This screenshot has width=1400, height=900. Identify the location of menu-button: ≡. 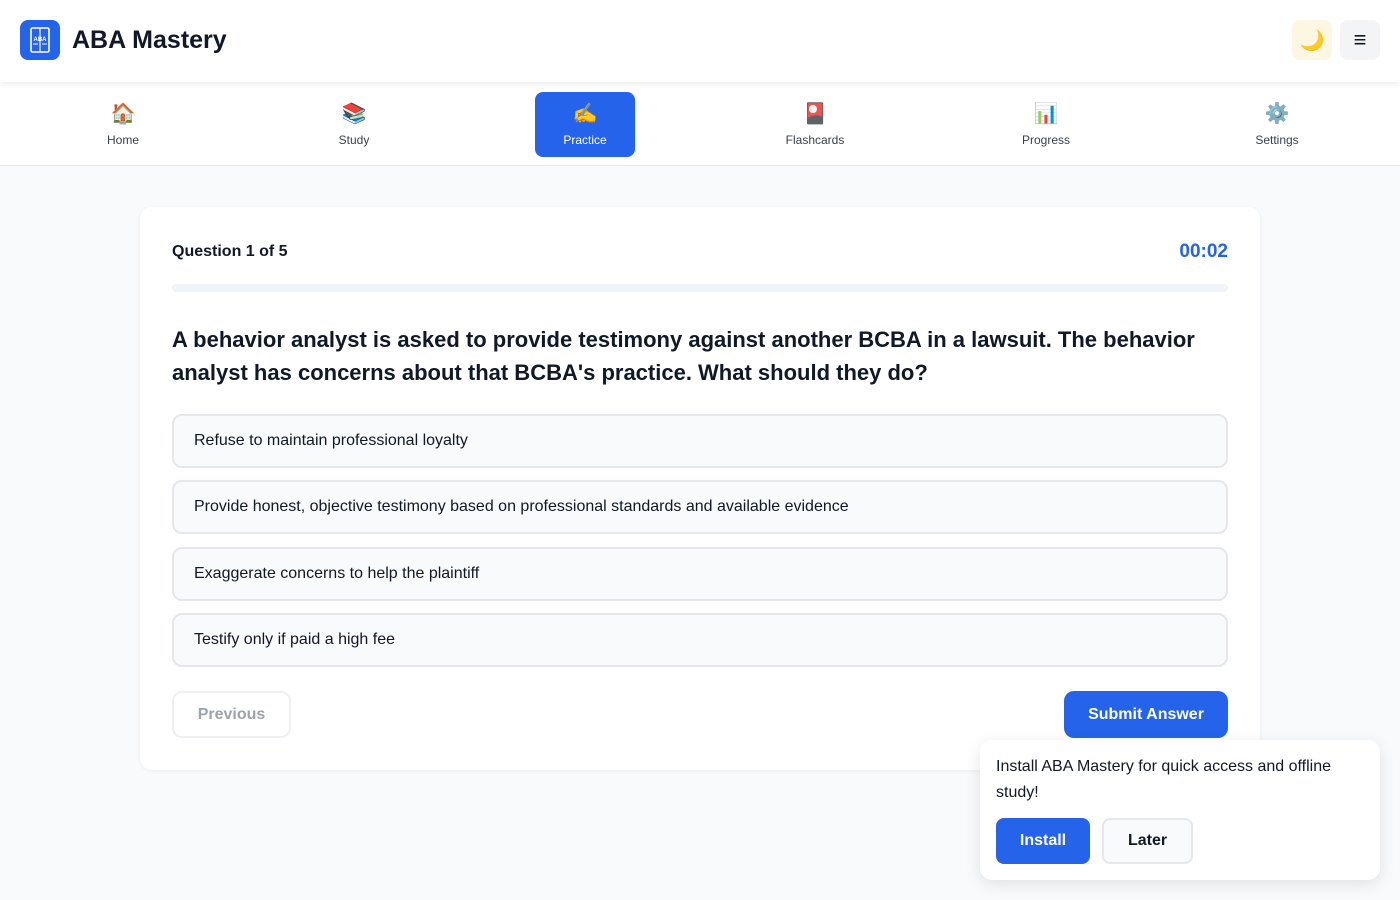
(1360, 40).